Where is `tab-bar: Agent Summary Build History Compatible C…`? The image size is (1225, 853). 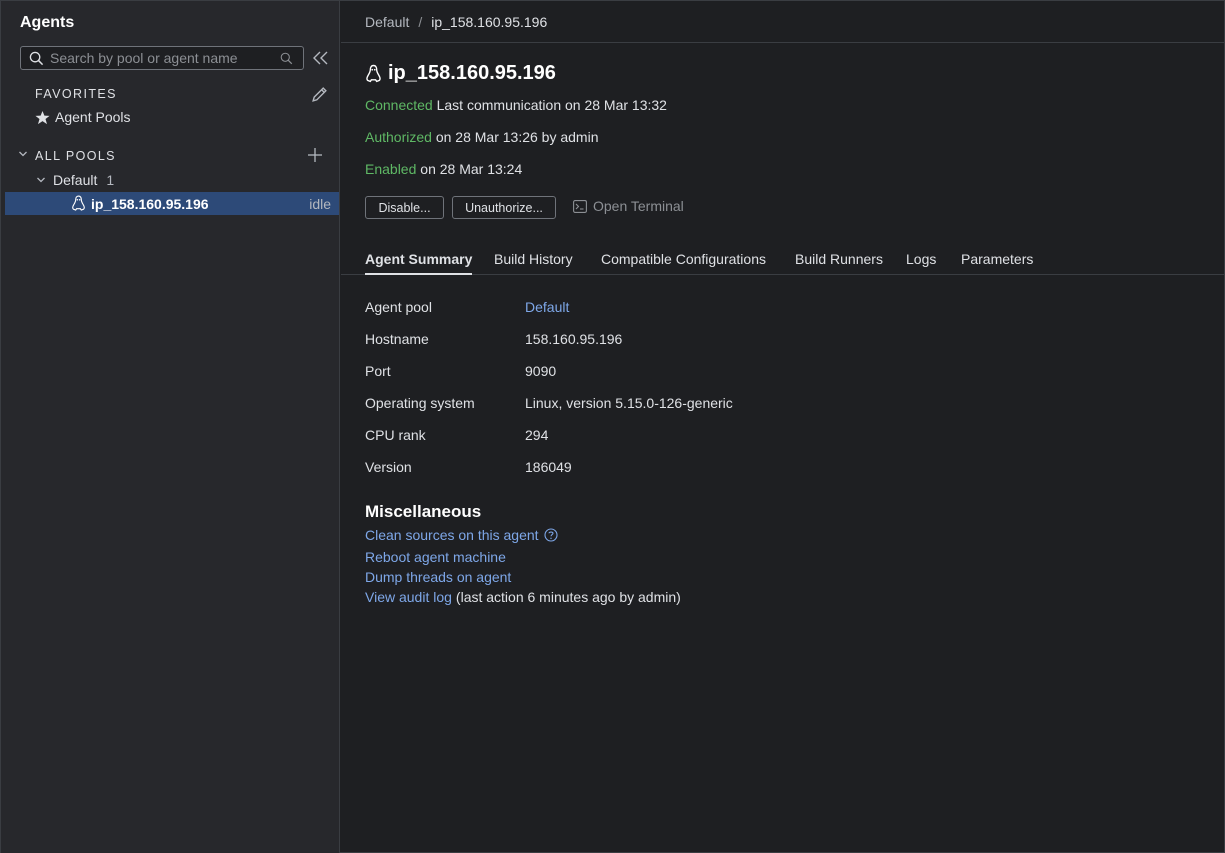 tab-bar: Agent Summary Build History Compatible C… is located at coordinates (783, 260).